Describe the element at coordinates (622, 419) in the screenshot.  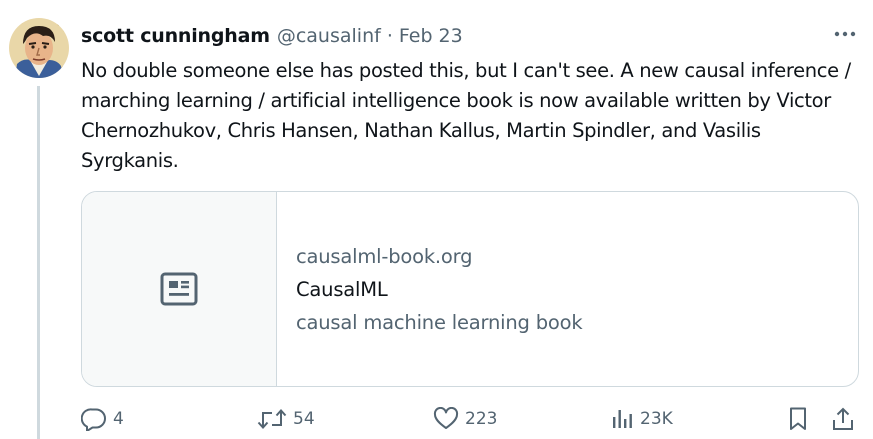
I see `analytics-icon` at that location.